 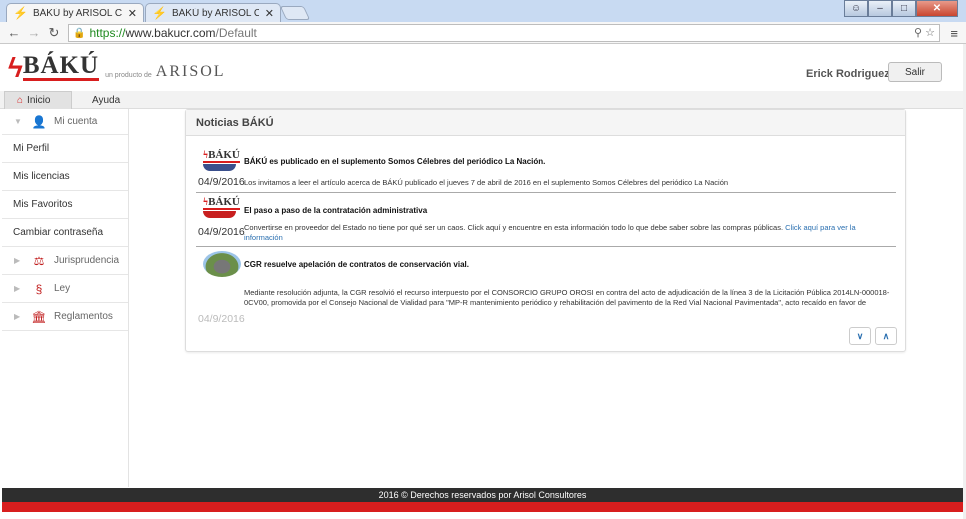 I want to click on sidebar-group-label: Jurisprudencia, so click(x=87, y=260).